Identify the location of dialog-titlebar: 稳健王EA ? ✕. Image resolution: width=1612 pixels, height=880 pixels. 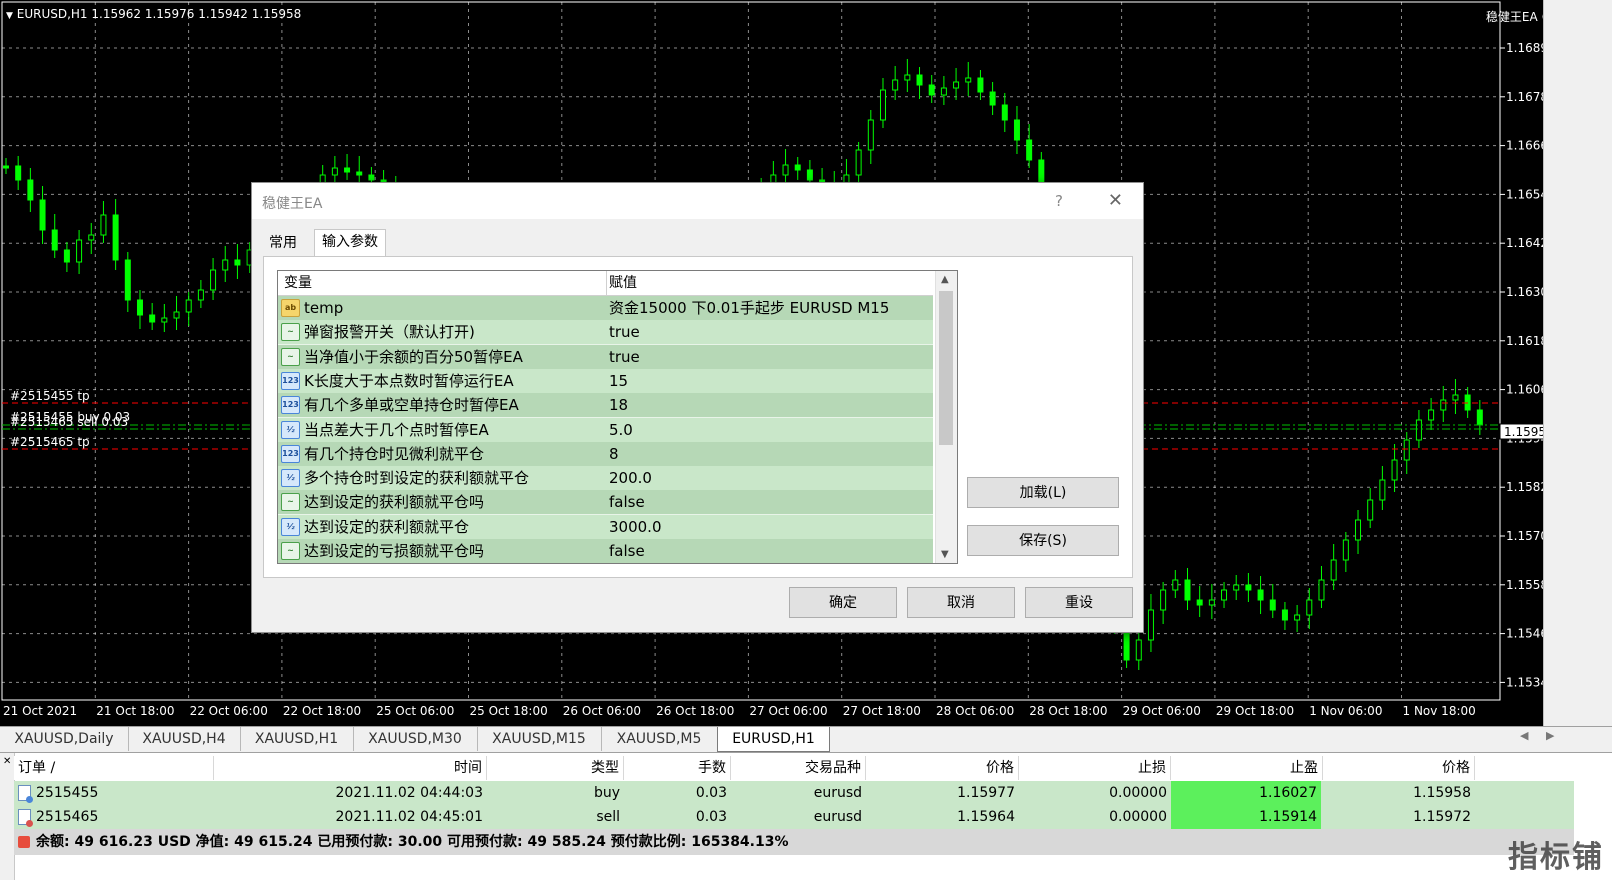
(697, 201).